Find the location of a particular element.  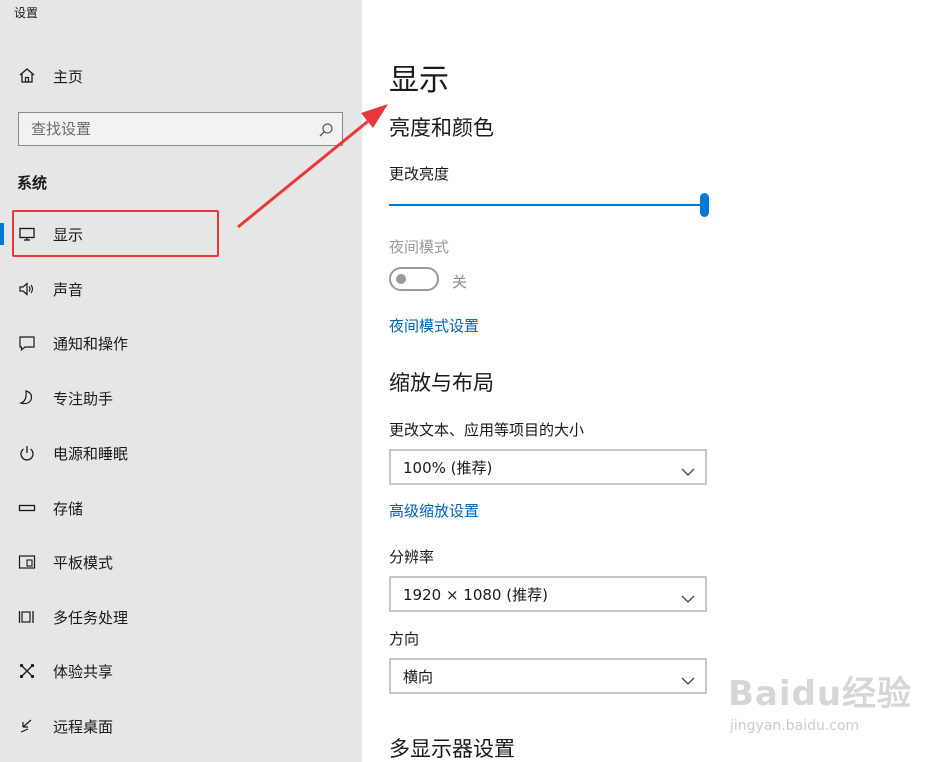

sidebar-item-notifications: 通知和操作 is located at coordinates (181, 343).